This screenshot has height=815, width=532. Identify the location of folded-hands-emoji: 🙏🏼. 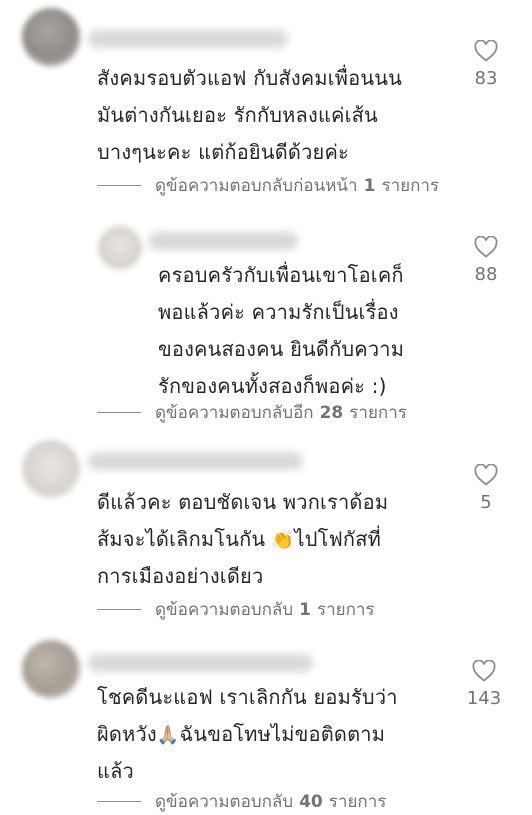
(168, 735).